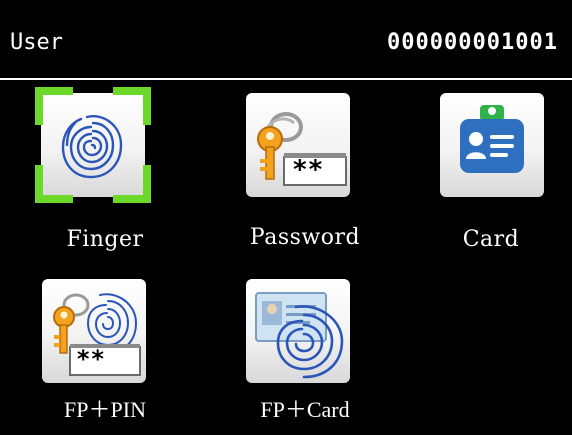 The width and height of the screenshot is (572, 435). I want to click on menu-item-password: ** Password, so click(305, 178).